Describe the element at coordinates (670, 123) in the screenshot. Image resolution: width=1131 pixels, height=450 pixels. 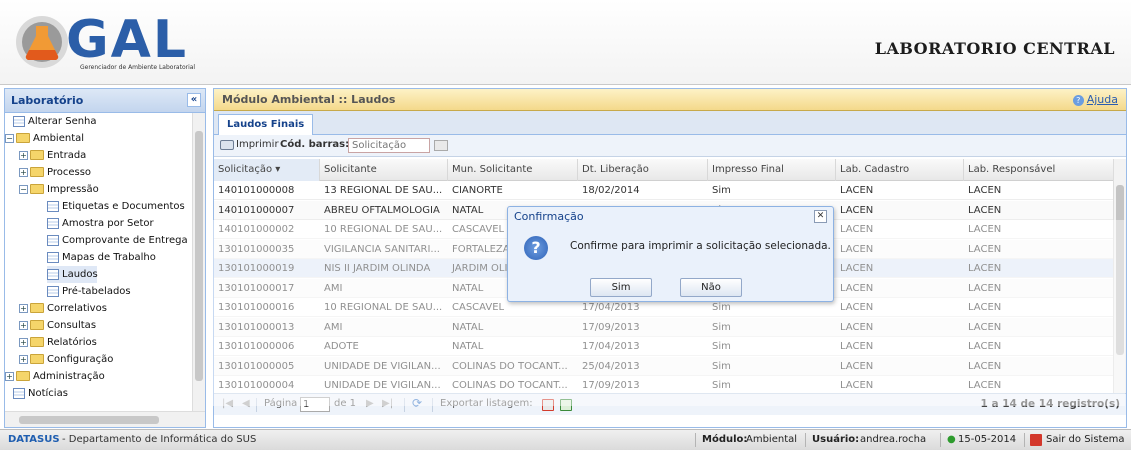
I see `tab-strip: Laudos Finais` at that location.